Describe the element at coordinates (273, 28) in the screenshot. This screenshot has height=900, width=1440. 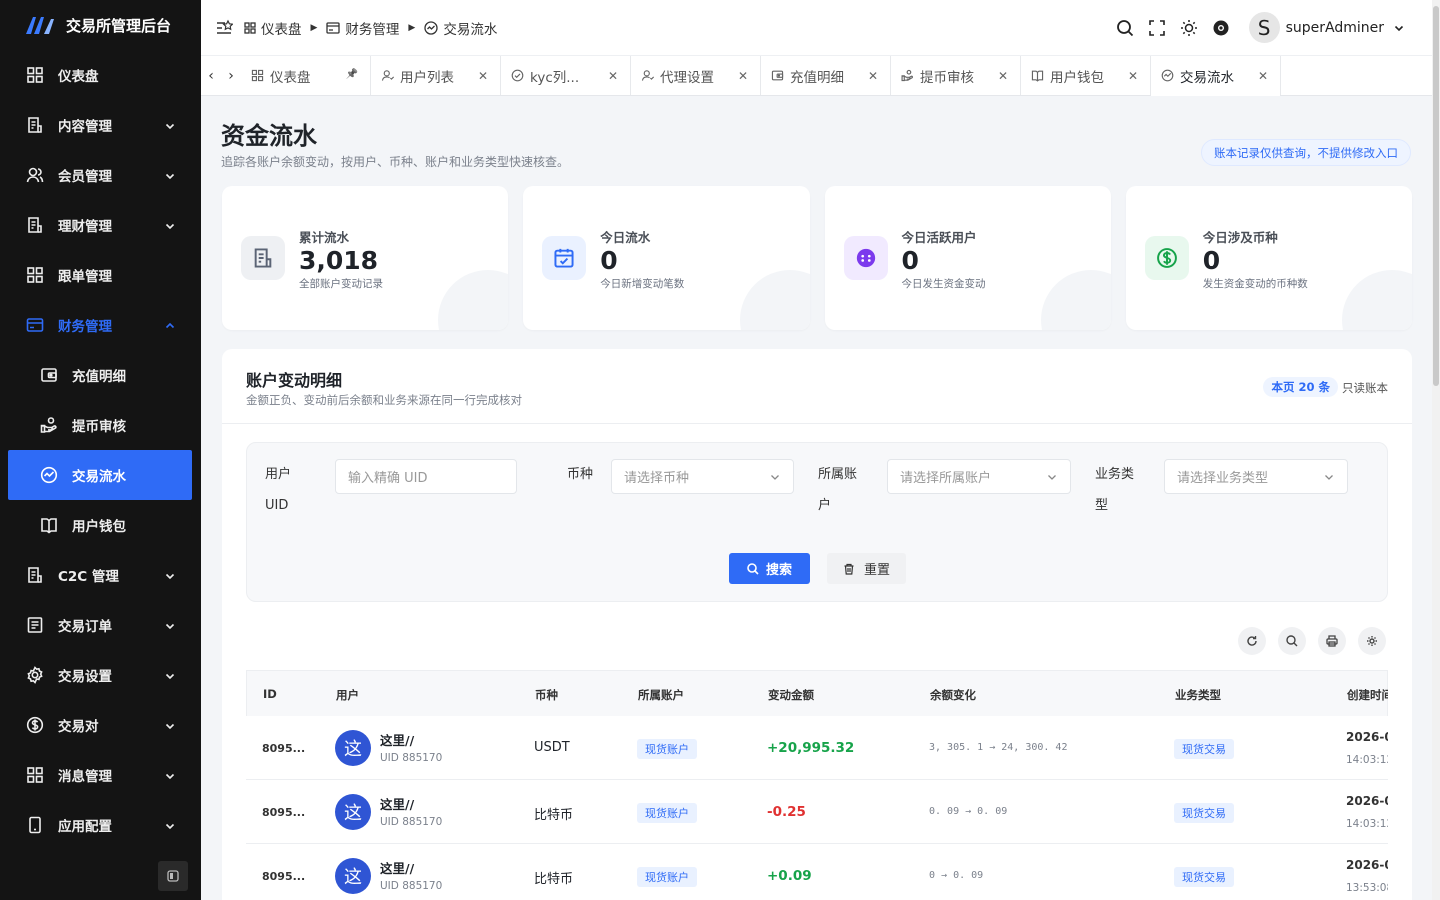
I see `breadcrumb-item-dashboard: 仪表盘` at that location.